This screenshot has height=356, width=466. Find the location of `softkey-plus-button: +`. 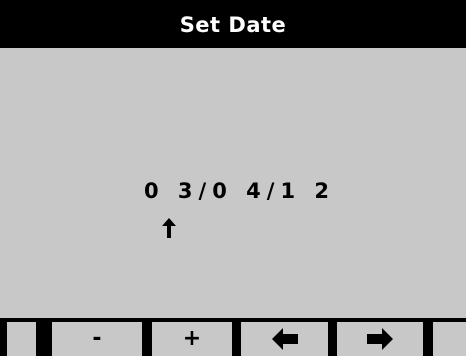

softkey-plus-button: + is located at coordinates (192, 339).